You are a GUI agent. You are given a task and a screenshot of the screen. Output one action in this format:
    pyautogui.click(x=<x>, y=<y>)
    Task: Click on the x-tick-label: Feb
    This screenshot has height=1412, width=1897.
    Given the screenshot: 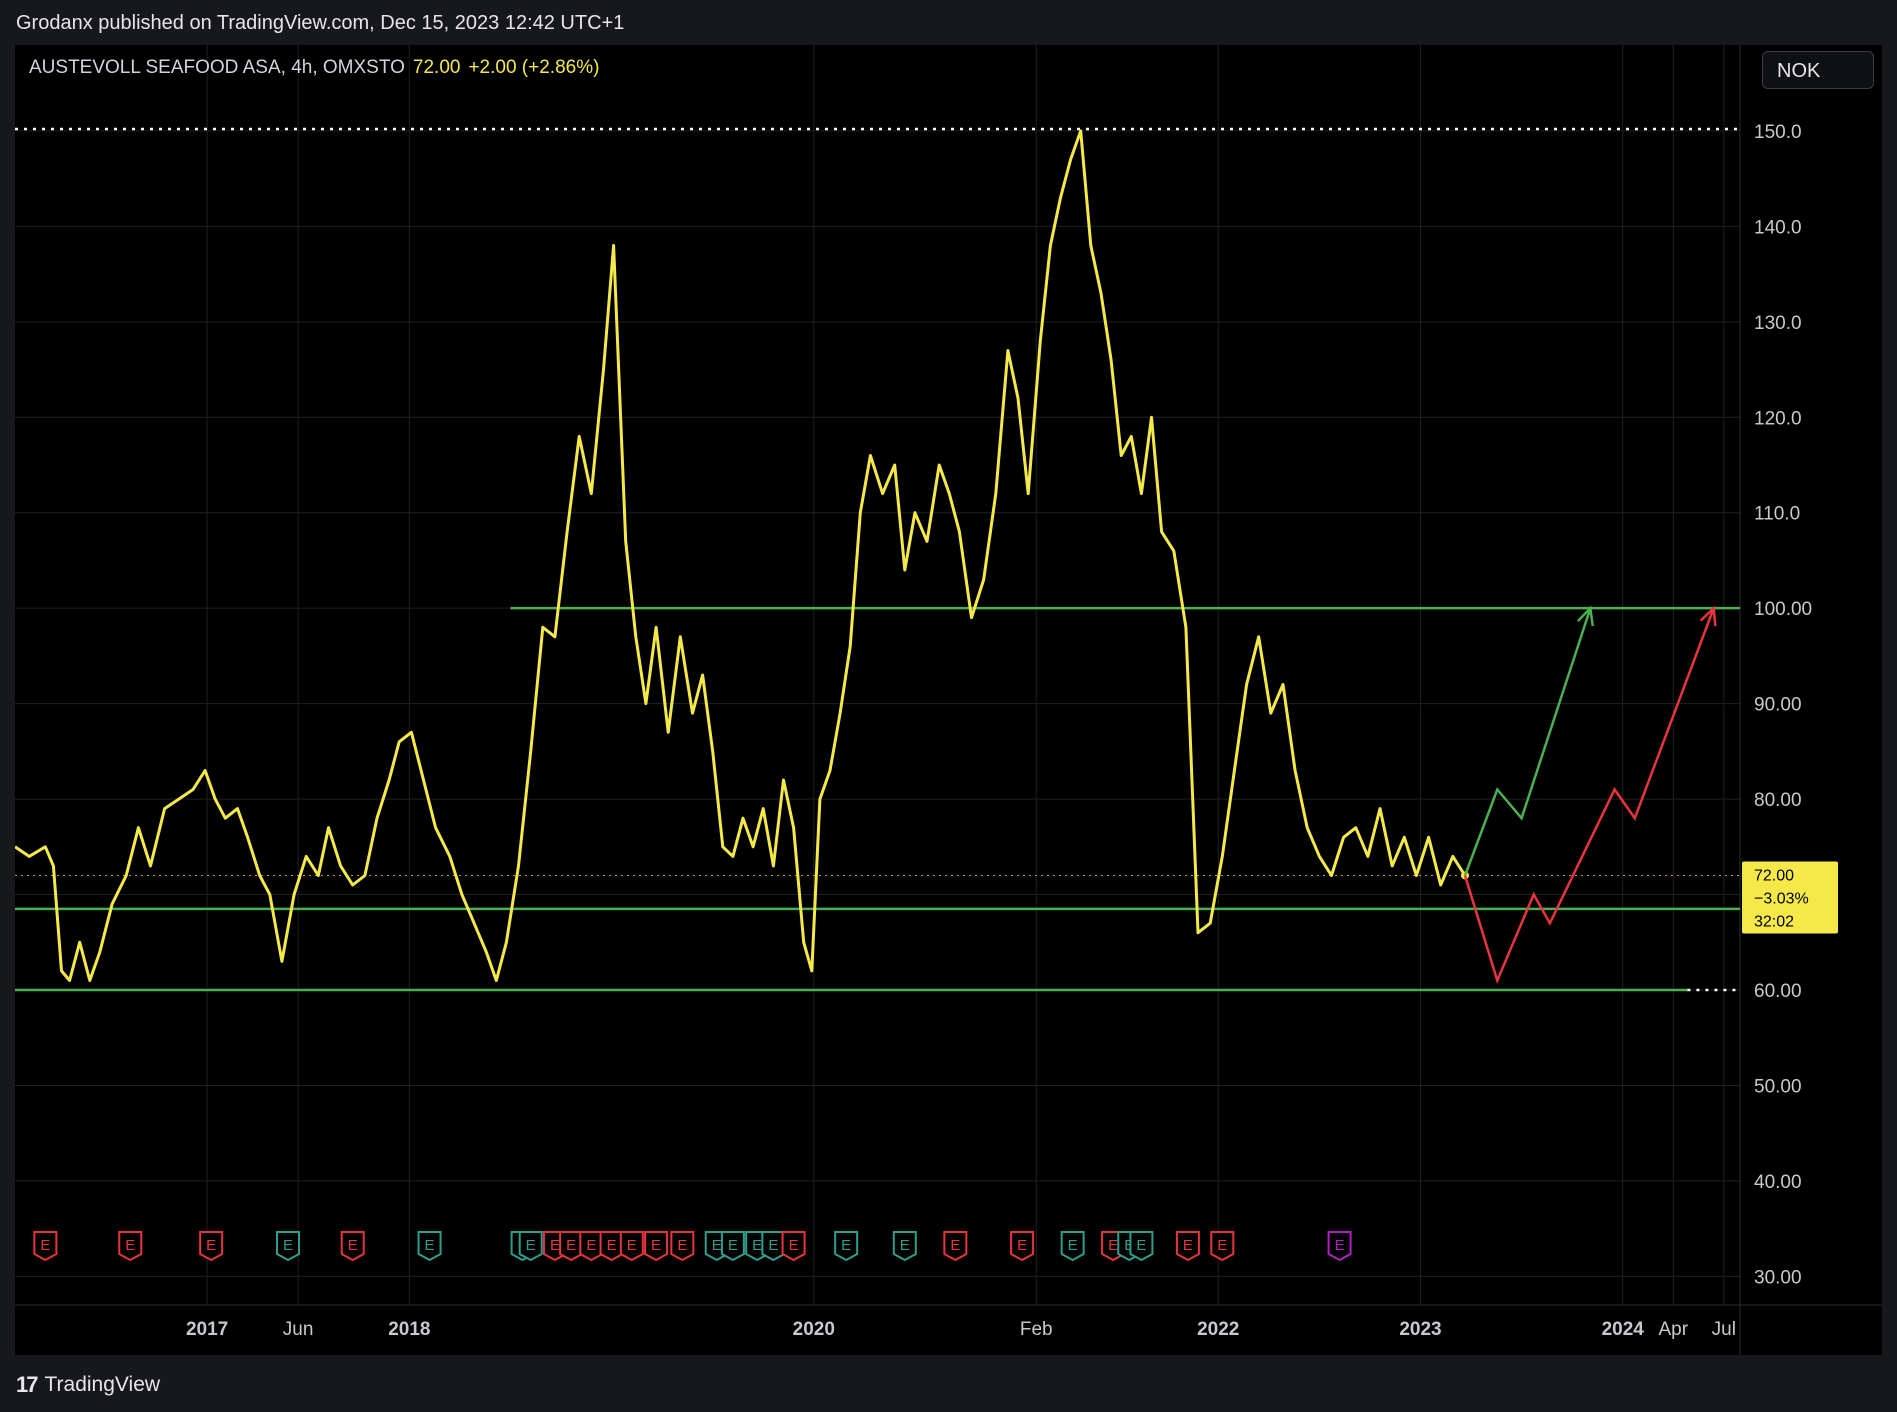 What is the action you would take?
    pyautogui.click(x=1036, y=1329)
    